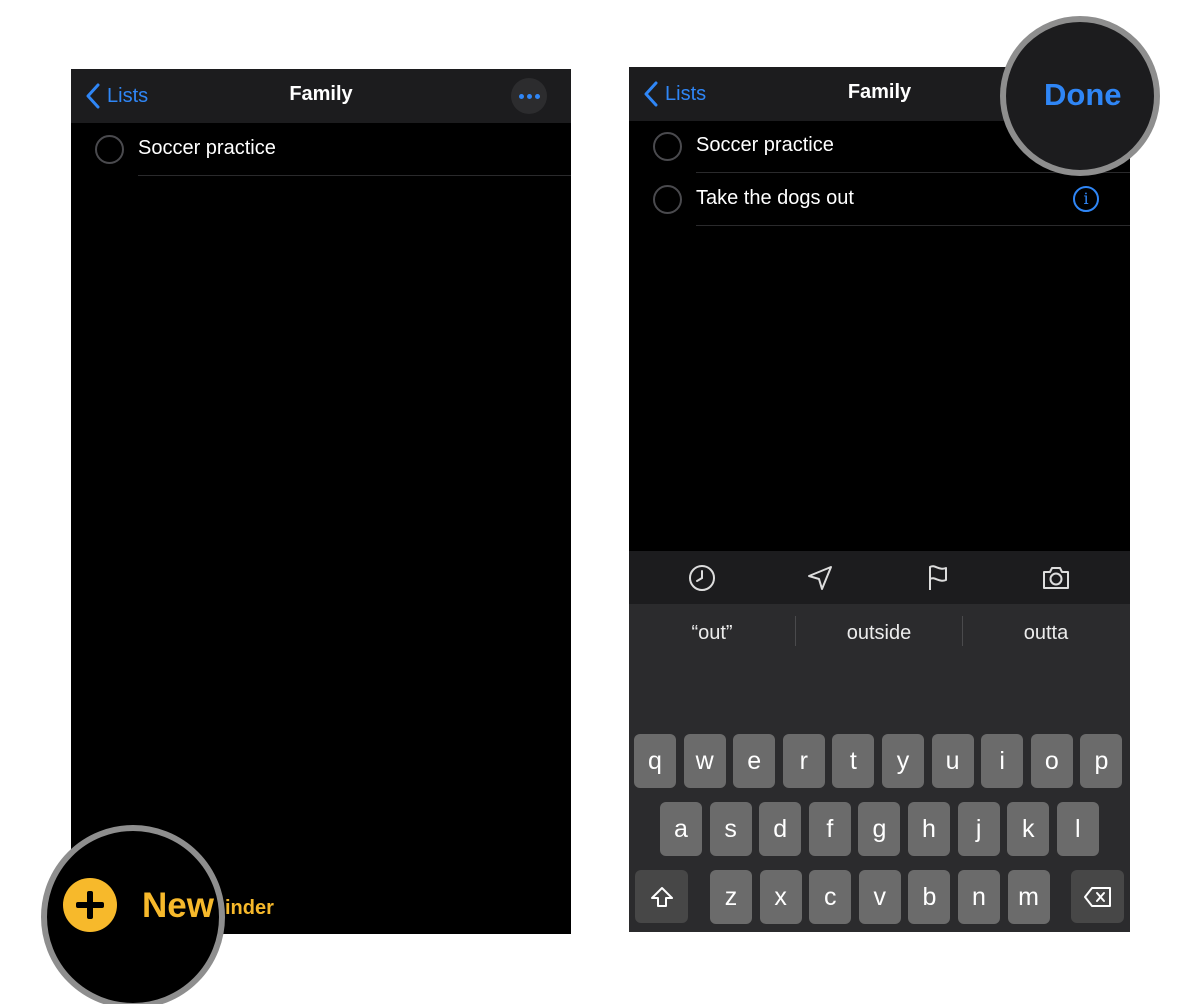 The image size is (1200, 1004). Describe the element at coordinates (133, 914) in the screenshot. I see `new-reminder-zoom-callout: New` at that location.